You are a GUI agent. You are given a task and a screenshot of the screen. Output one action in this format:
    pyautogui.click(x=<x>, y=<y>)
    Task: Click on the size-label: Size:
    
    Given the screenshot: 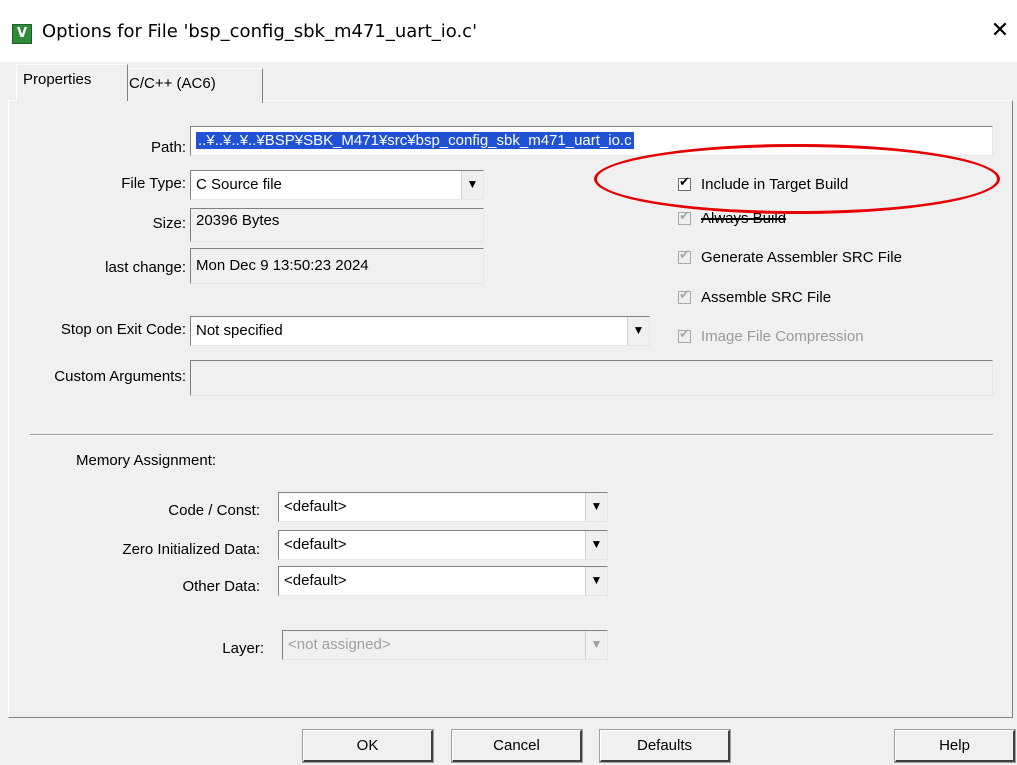 What is the action you would take?
    pyautogui.click(x=169, y=223)
    